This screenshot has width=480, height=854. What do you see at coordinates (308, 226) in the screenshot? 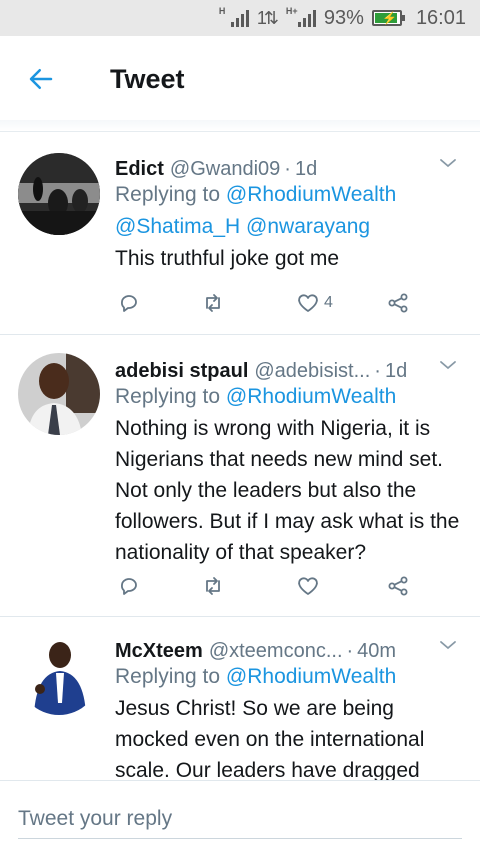
I see `mention-link: @nwarayang` at bounding box center [308, 226].